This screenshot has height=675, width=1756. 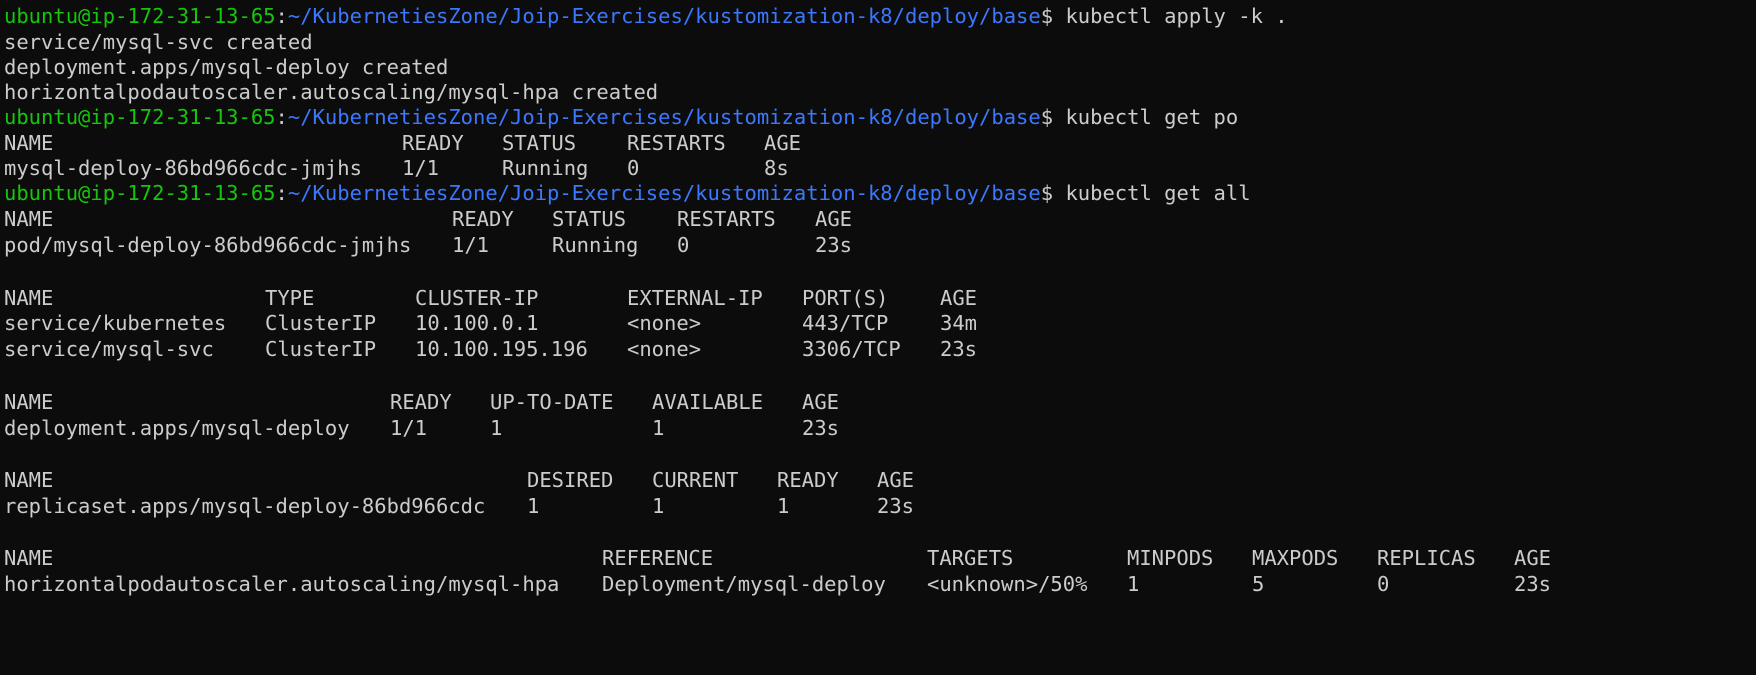 What do you see at coordinates (1007, 584) in the screenshot?
I see `targets-cell: <unknown>/50%` at bounding box center [1007, 584].